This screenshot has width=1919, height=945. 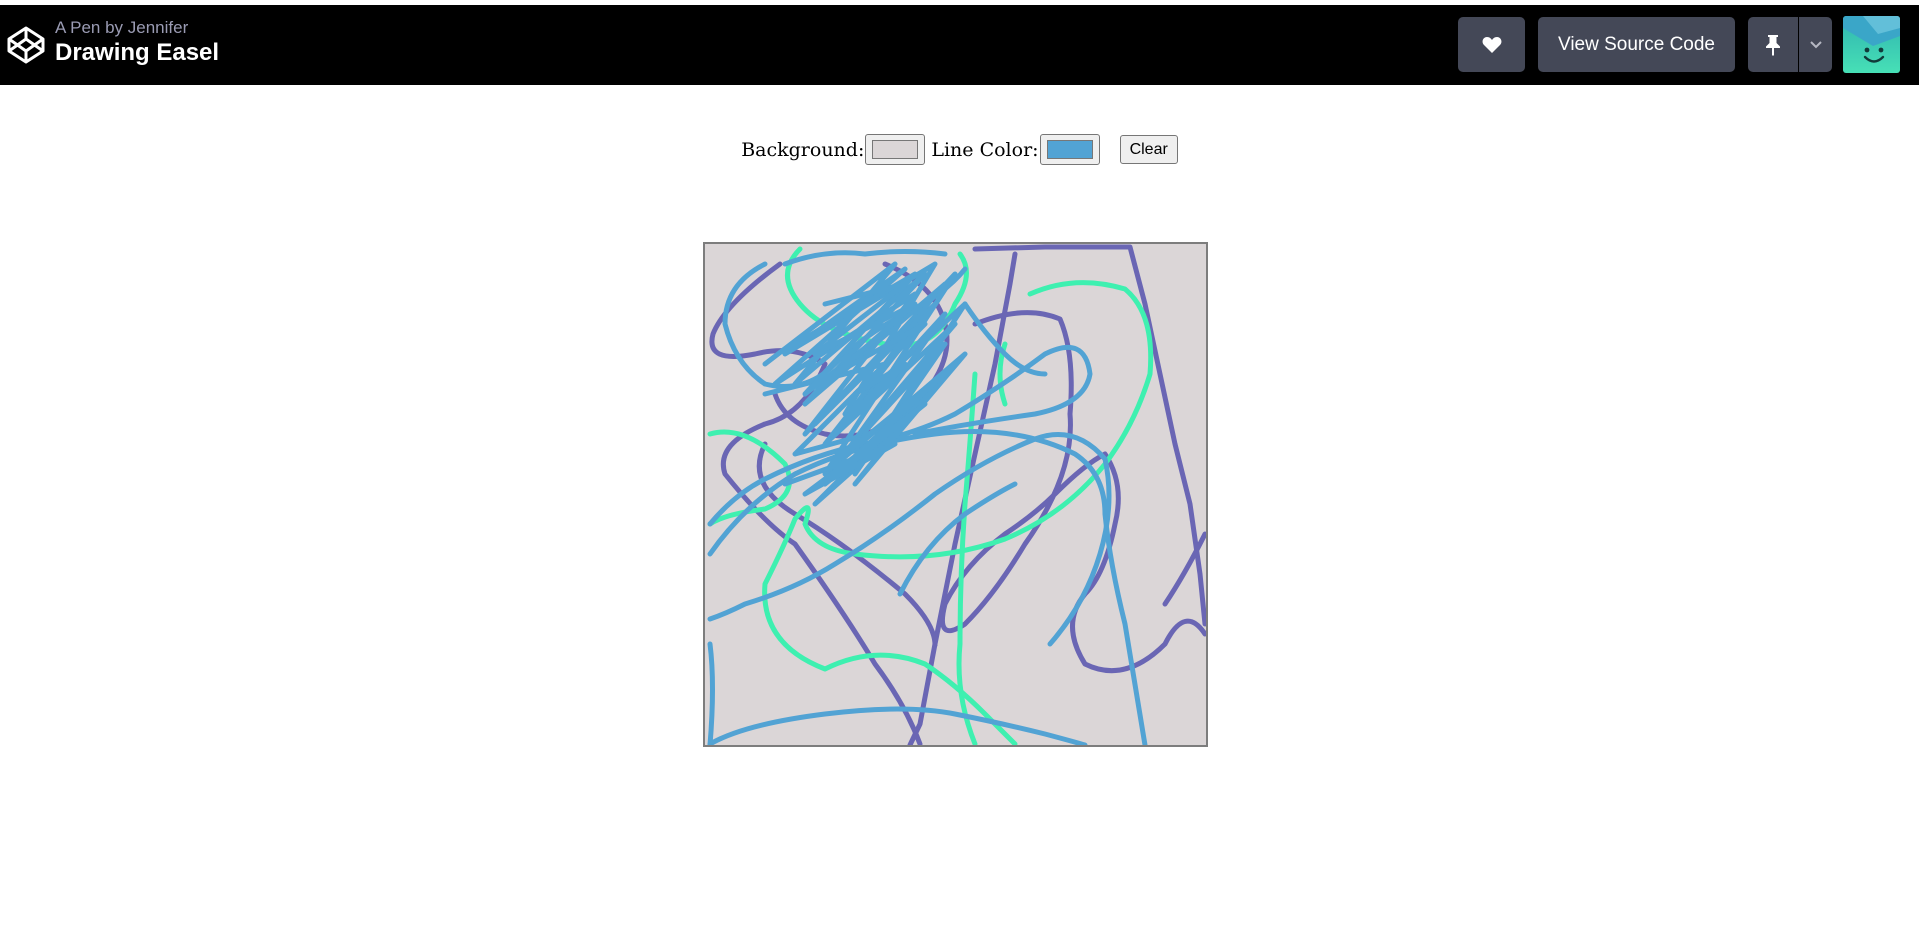 I want to click on pin-dropdown-button, so click(x=1815, y=44).